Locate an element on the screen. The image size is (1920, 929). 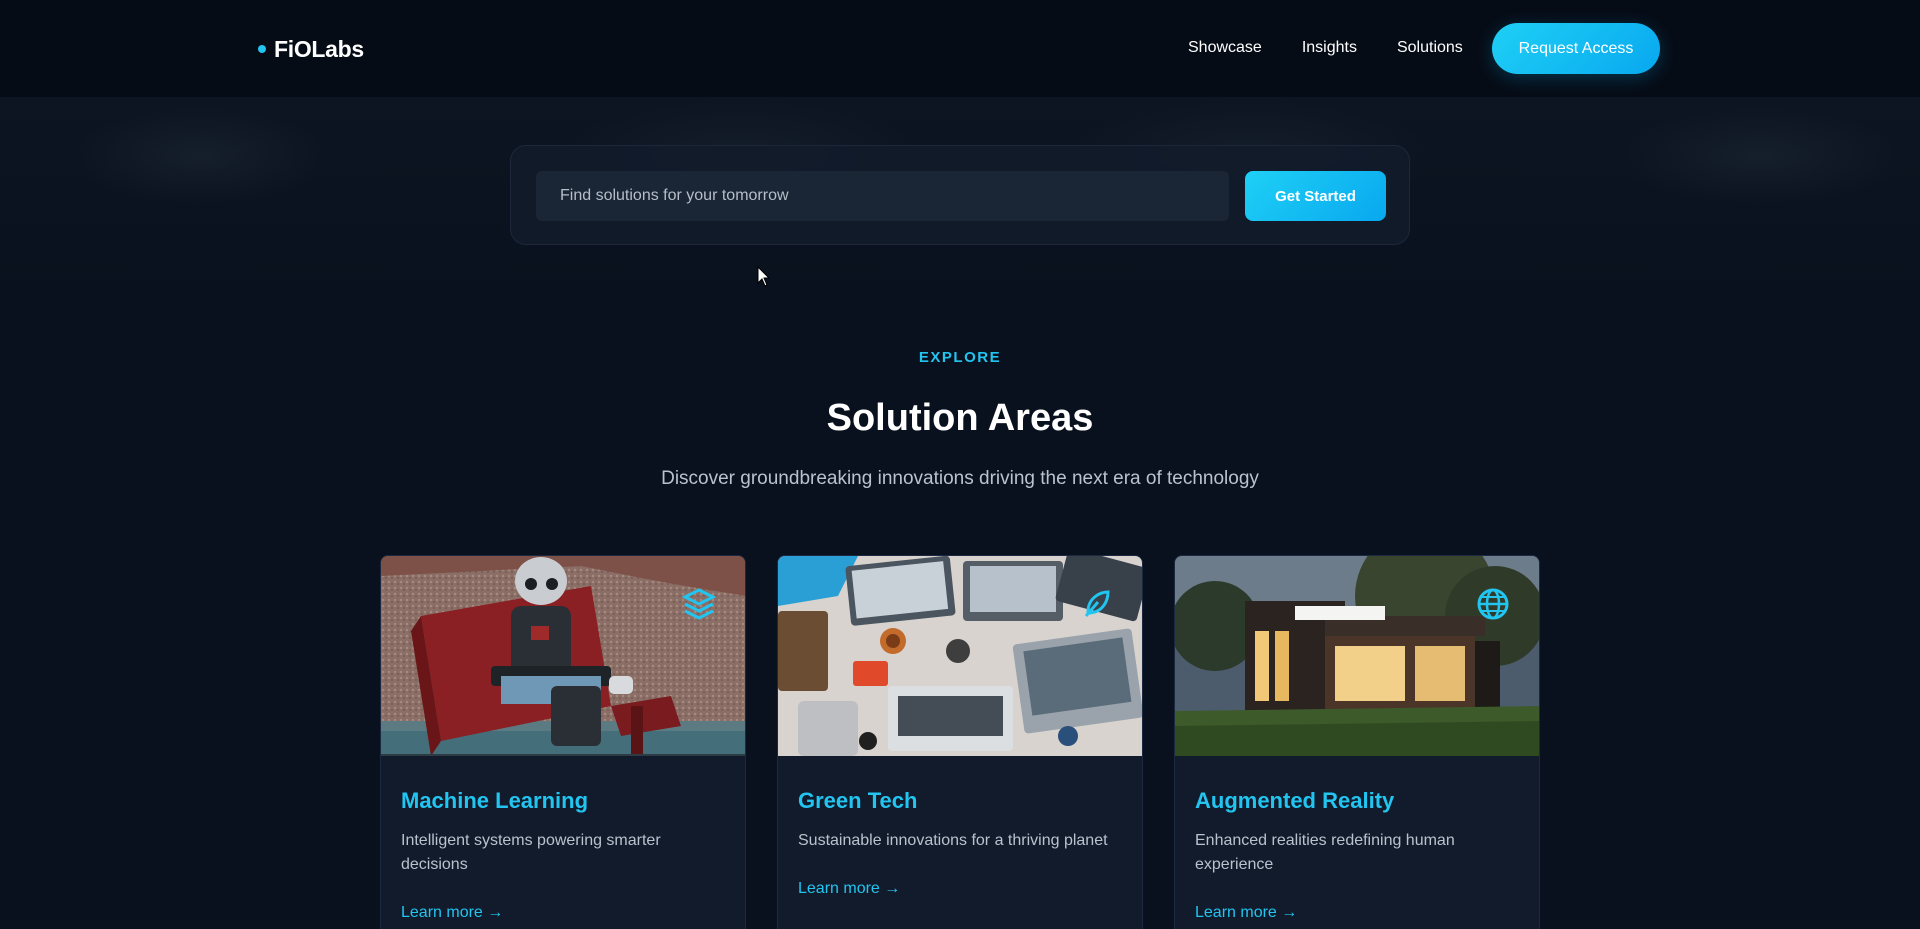
logo-text: FiOLabs is located at coordinates (319, 48).